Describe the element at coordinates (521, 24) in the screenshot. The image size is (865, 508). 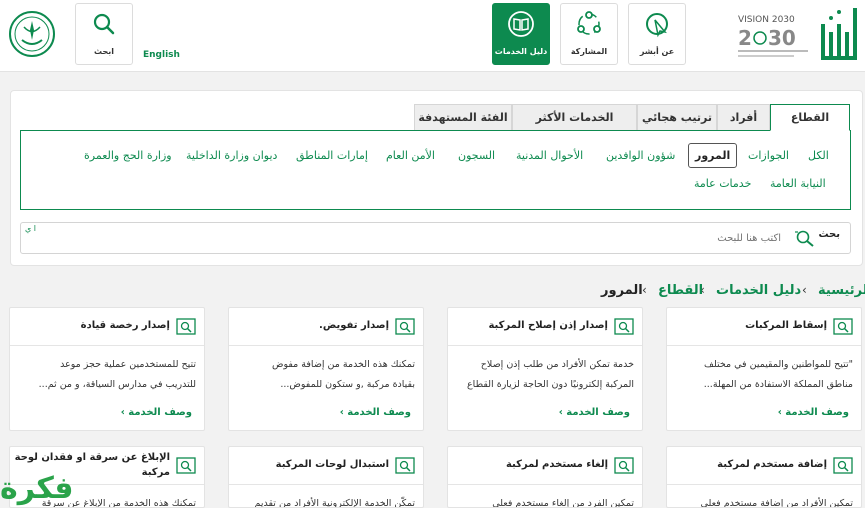
I see `book-icon` at that location.